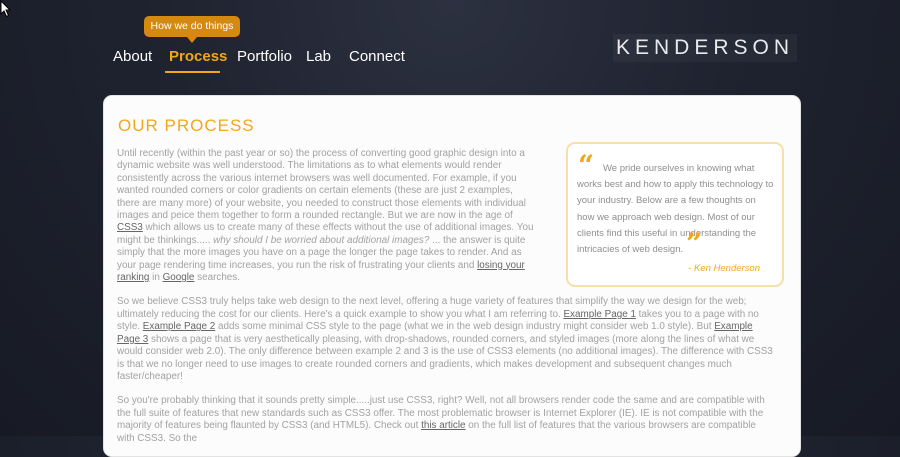 This screenshot has height=457, width=900. What do you see at coordinates (318, 56) in the screenshot?
I see `nav-lab: Lab` at bounding box center [318, 56].